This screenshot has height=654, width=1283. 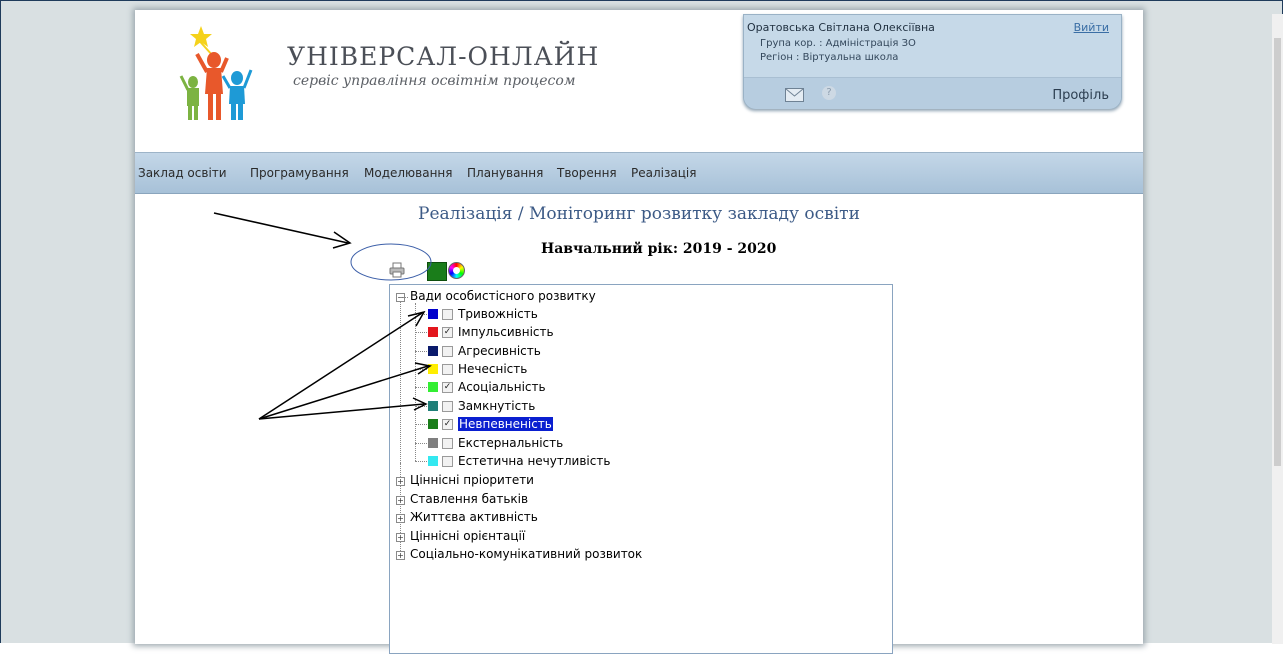 I want to click on highlight-ellipse, so click(x=391, y=262).